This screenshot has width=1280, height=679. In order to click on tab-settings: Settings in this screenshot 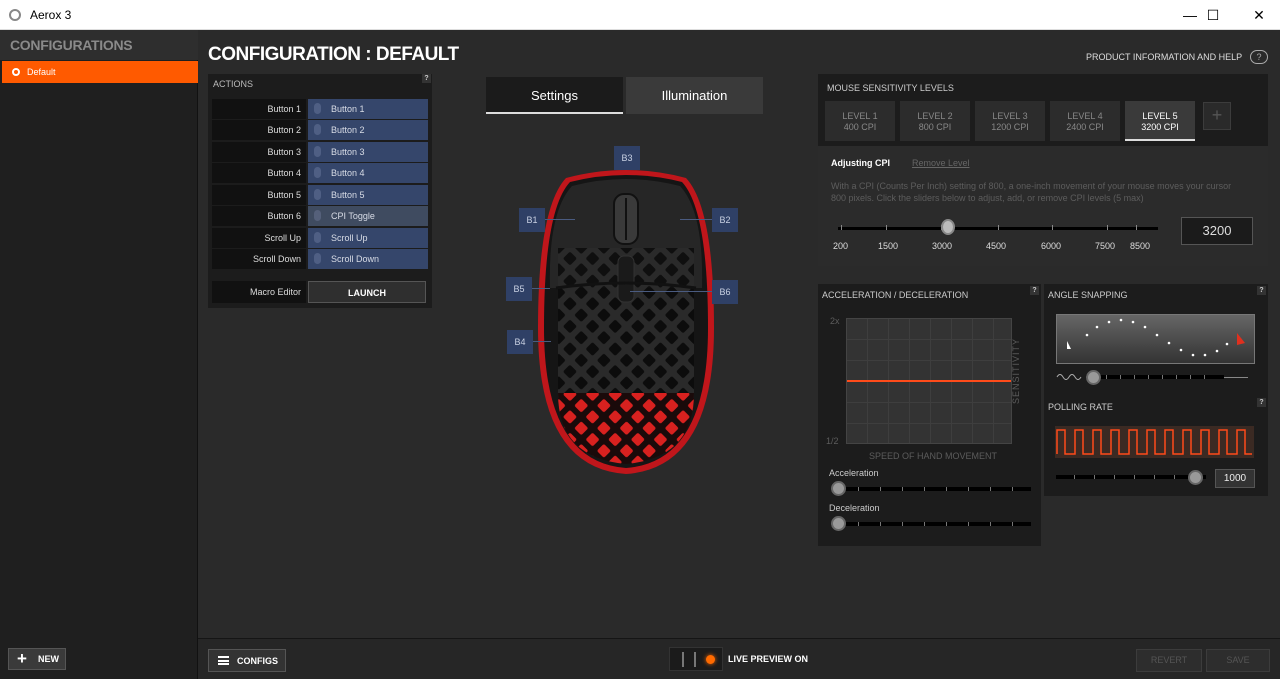, I will do `click(554, 95)`.